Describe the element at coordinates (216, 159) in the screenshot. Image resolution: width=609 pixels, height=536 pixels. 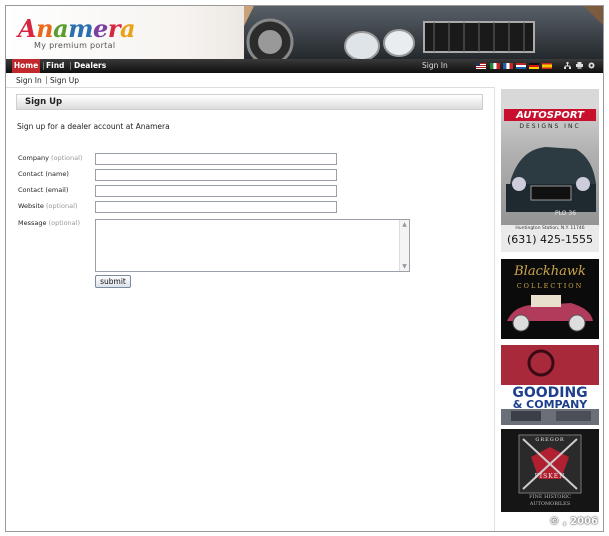
I see `company-input` at that location.